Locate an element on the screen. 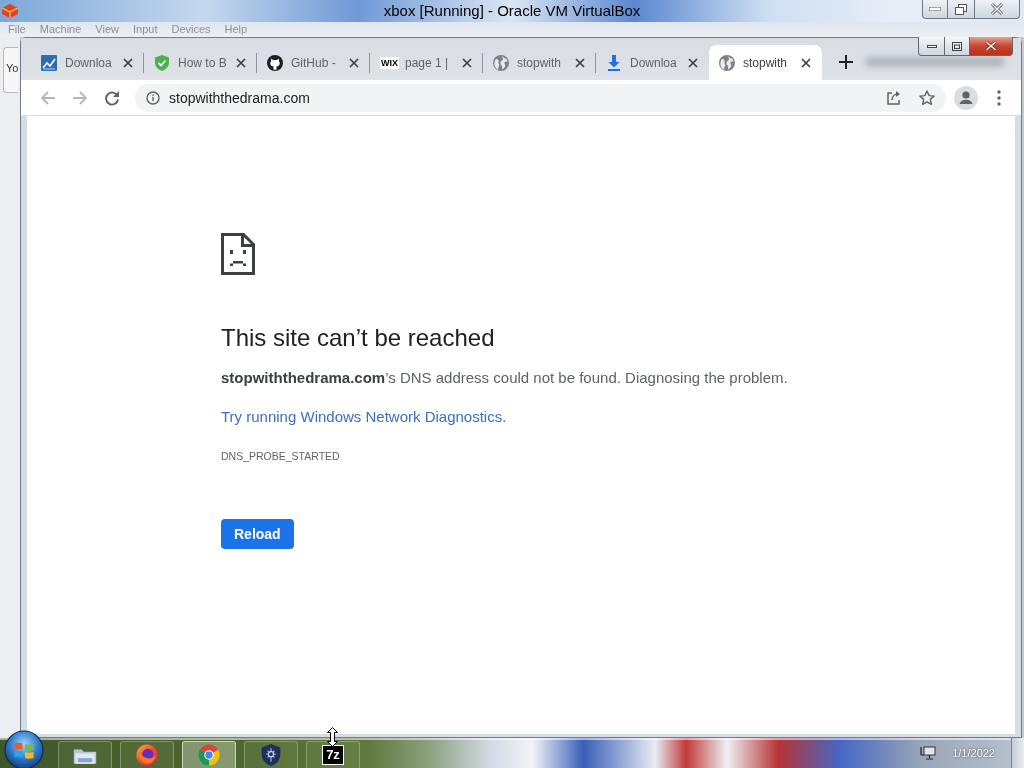 The image size is (1024, 768). archiver-logo: 7z is located at coordinates (333, 755).